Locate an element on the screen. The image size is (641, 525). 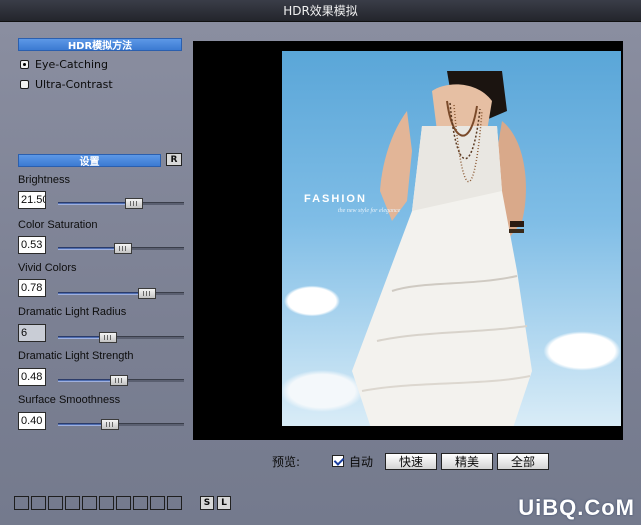
radio-button is located at coordinates (24, 84).